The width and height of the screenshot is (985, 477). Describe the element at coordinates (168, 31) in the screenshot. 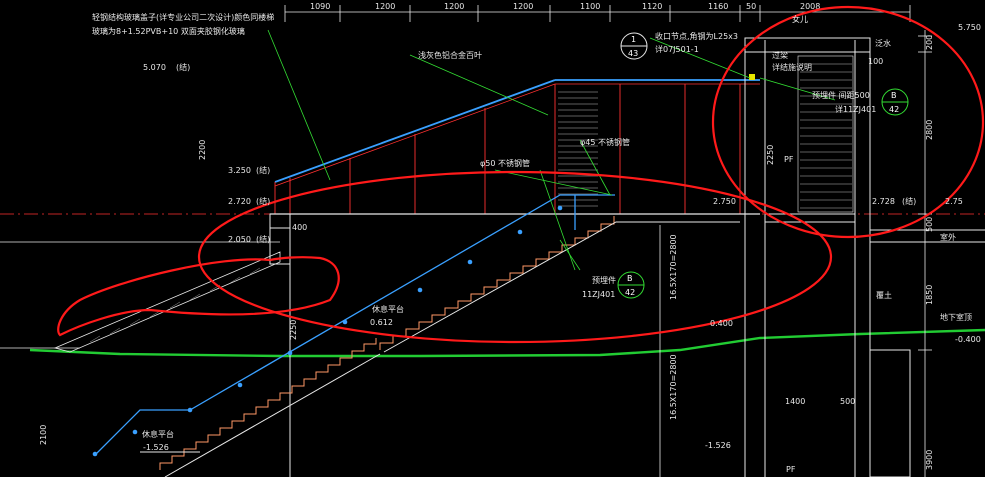

I see `note-canopy-2: 玻璃为8+1.52PVB+10 双面夹胶钢化玻璃` at that location.